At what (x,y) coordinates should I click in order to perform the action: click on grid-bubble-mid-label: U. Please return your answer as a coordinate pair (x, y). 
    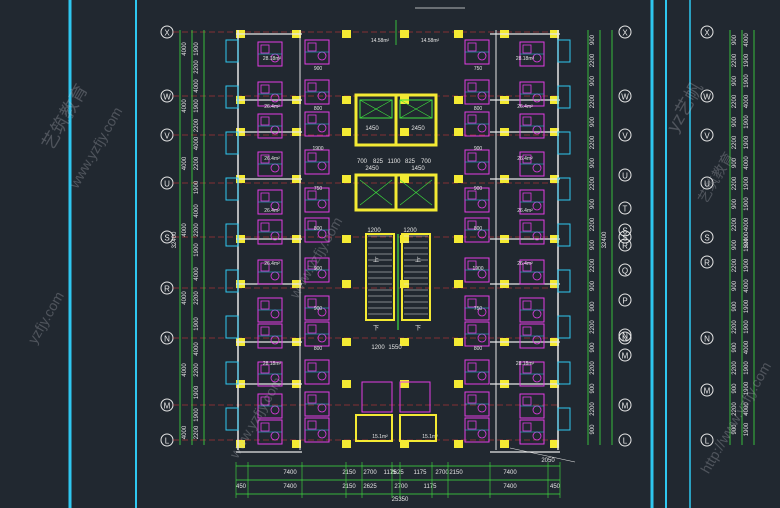
    Looking at the image, I should click on (625, 176).